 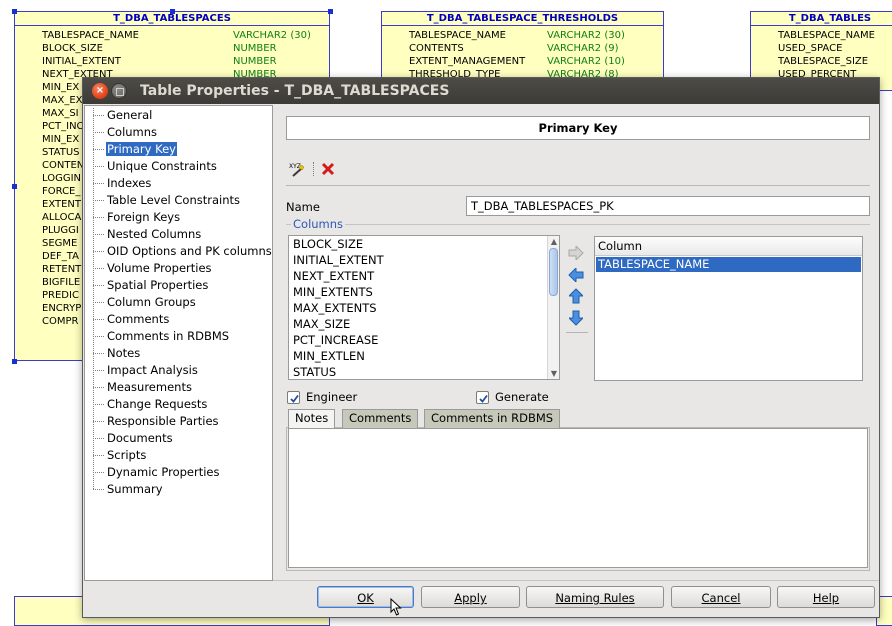 What do you see at coordinates (576, 275) in the screenshot?
I see `move-left-icon` at bounding box center [576, 275].